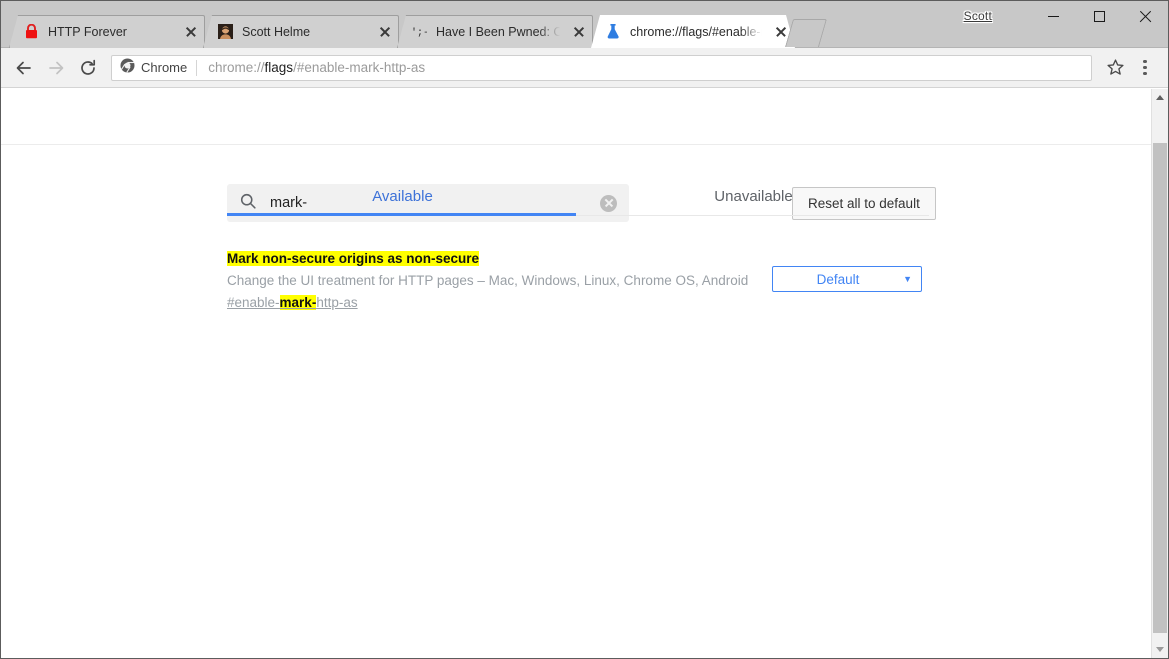 The height and width of the screenshot is (659, 1169). Describe the element at coordinates (1053, 16) in the screenshot. I see `minimize-button` at that location.